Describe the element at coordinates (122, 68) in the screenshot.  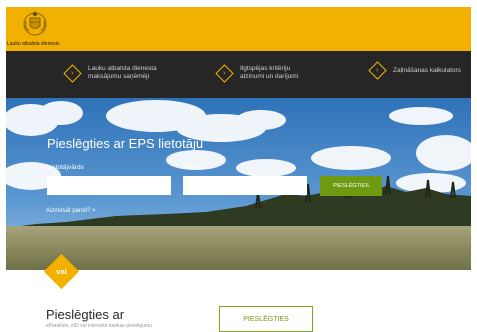
I see `nav-item-label: Lauku atbalsta dienesta` at that location.